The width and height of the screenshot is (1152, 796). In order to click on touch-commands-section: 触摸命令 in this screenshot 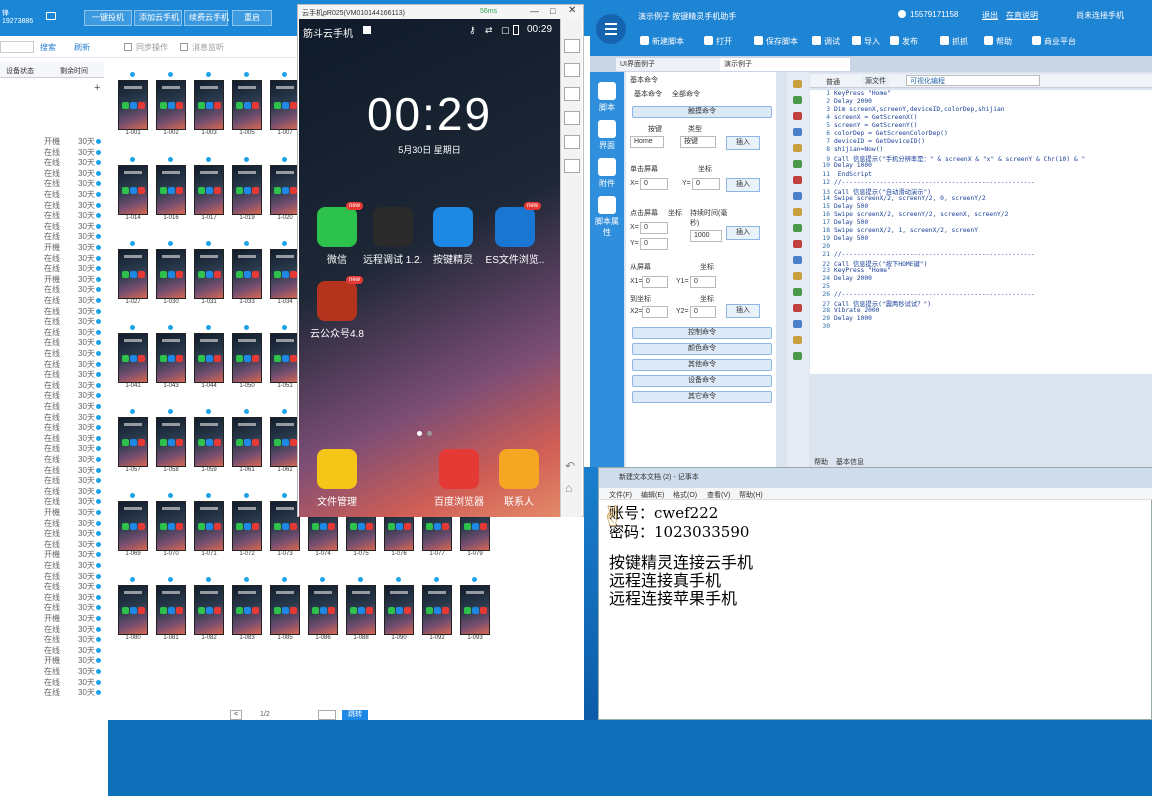, I will do `click(702, 112)`.